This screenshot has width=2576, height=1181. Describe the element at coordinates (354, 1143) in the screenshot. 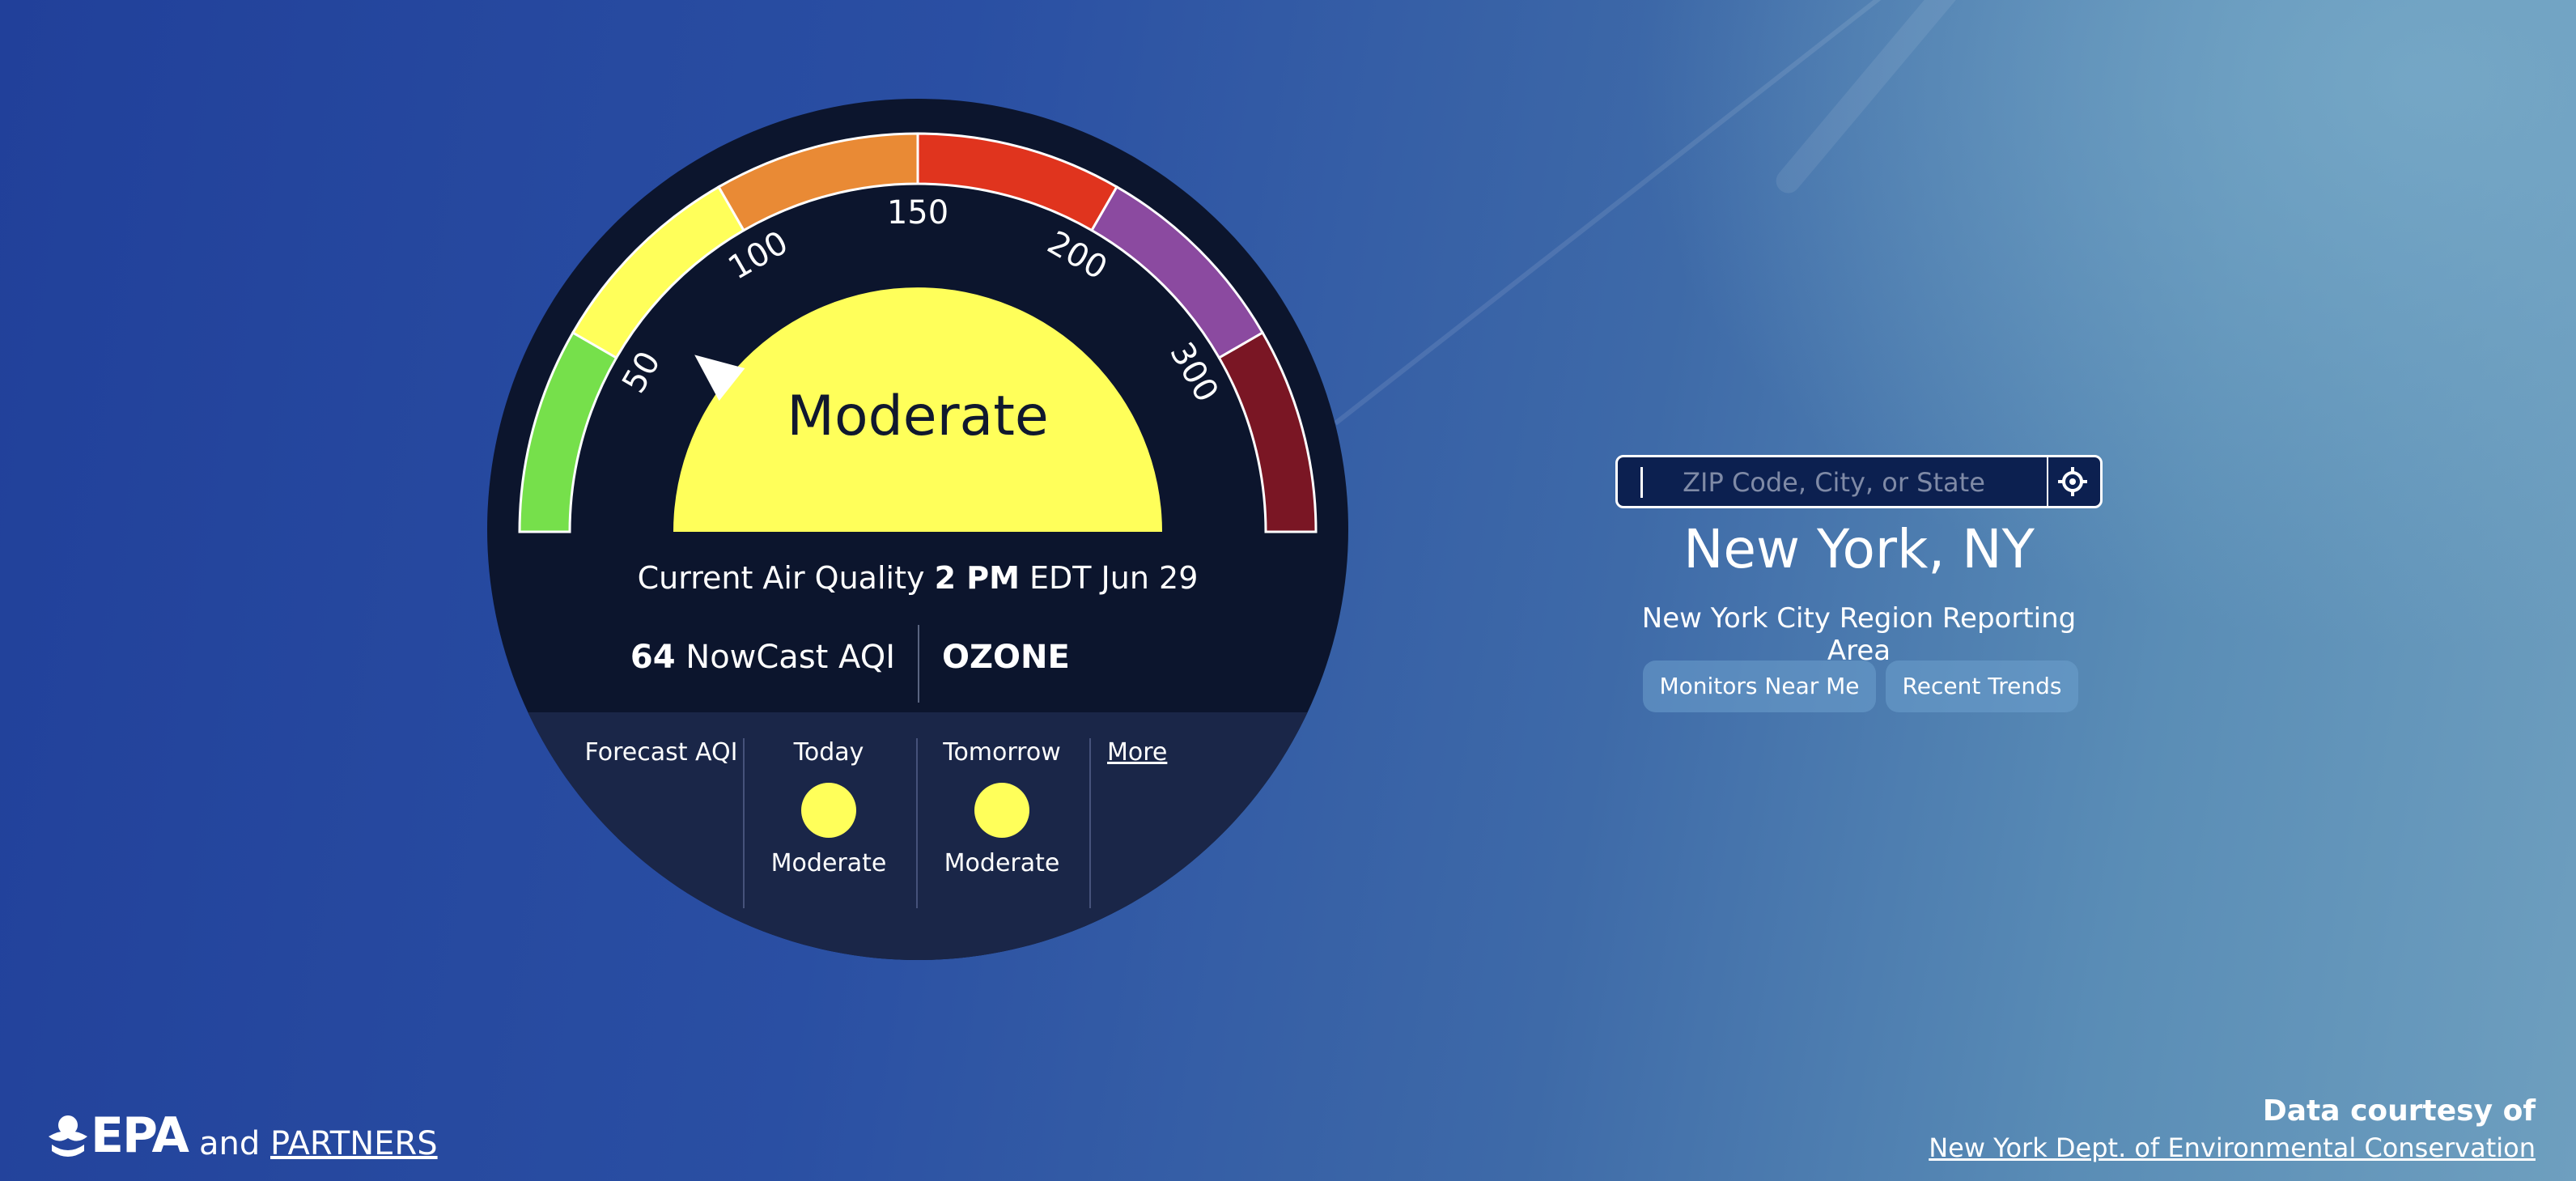

I see `partners-link: PARTNERS` at that location.